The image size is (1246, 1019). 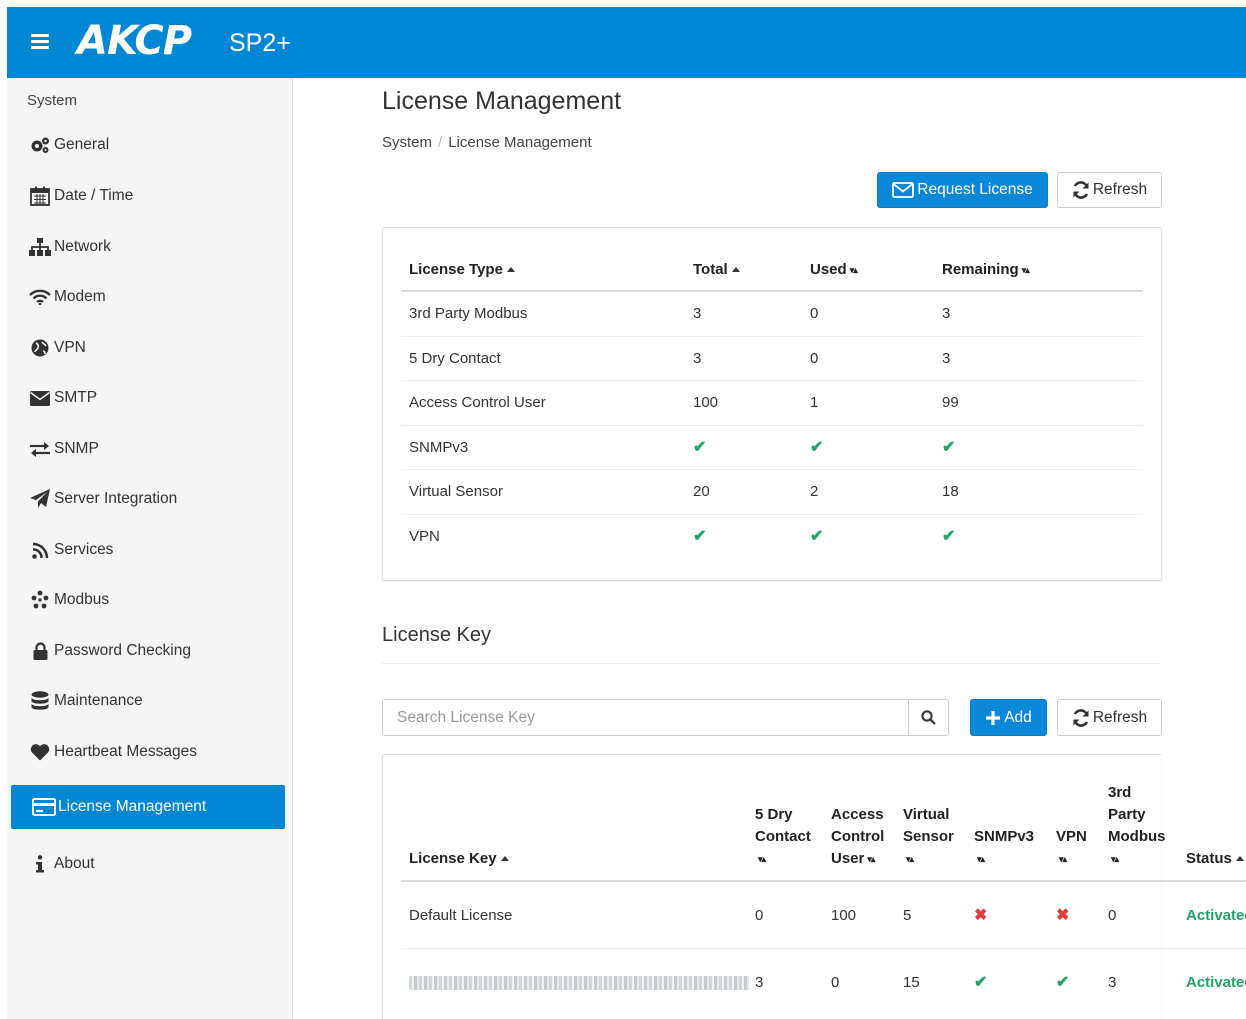 What do you see at coordinates (40, 196) in the screenshot?
I see `calendar-icon` at bounding box center [40, 196].